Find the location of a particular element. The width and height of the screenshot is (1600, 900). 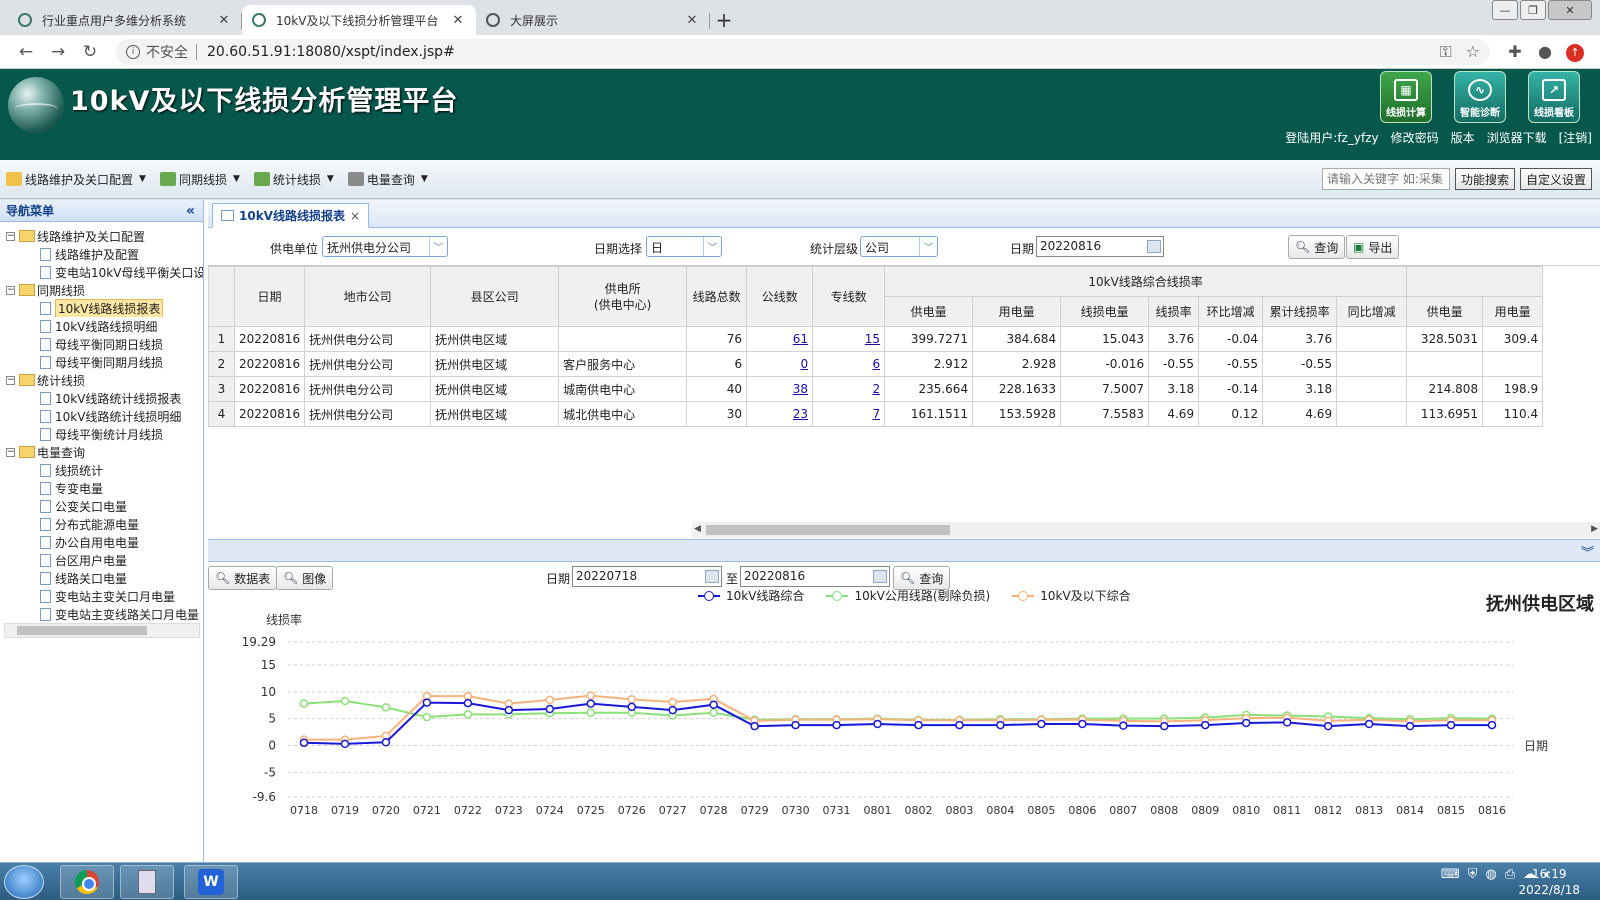

table-cell: 6 is located at coordinates (849, 364).